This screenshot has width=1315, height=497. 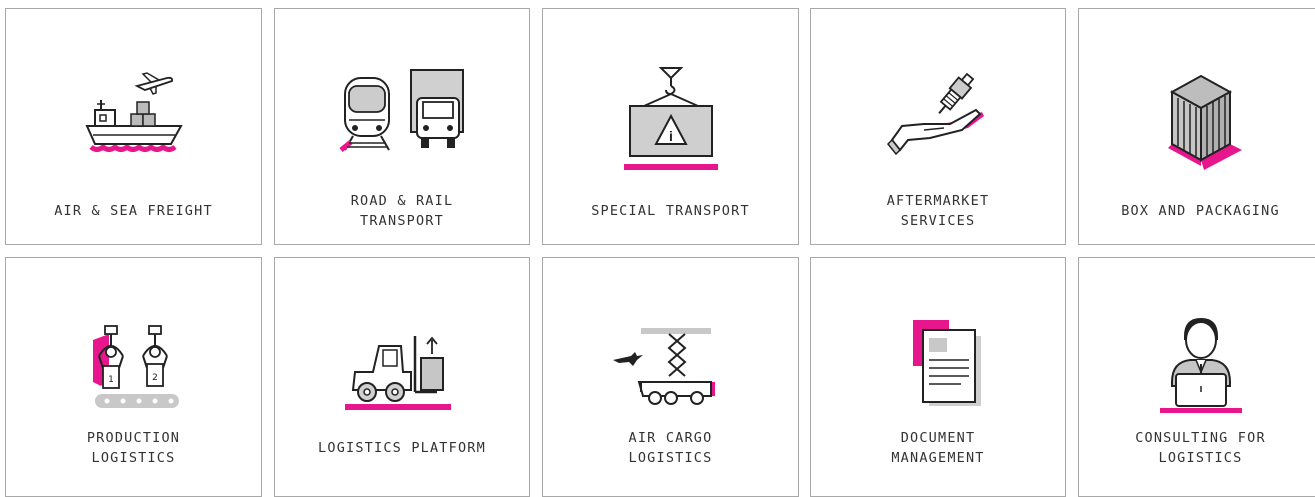 I want to click on document-icon, so click(x=938, y=373).